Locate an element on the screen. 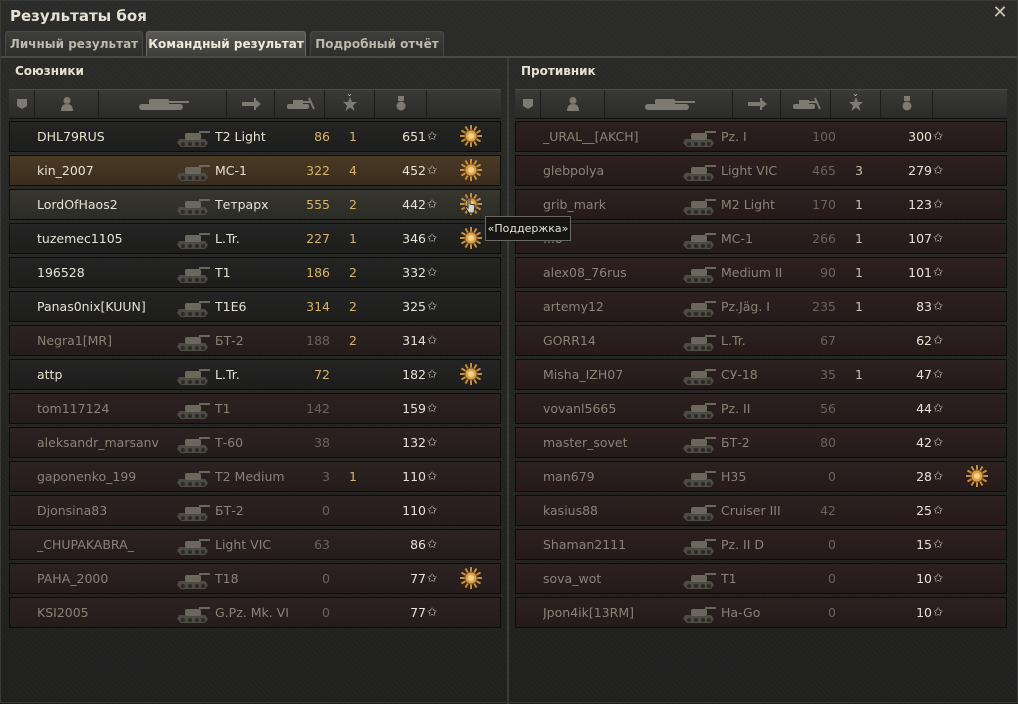 The width and height of the screenshot is (1018, 704). player-row: kasius88 Cruiser III 42 25 ✩ is located at coordinates (761, 510).